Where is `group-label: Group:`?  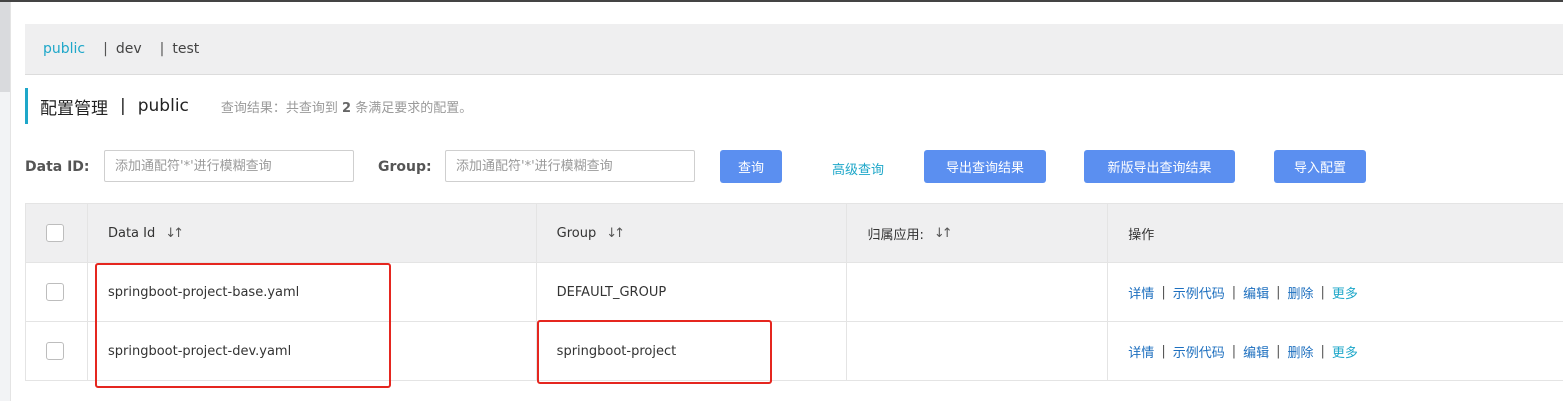
group-label: Group: is located at coordinates (405, 167).